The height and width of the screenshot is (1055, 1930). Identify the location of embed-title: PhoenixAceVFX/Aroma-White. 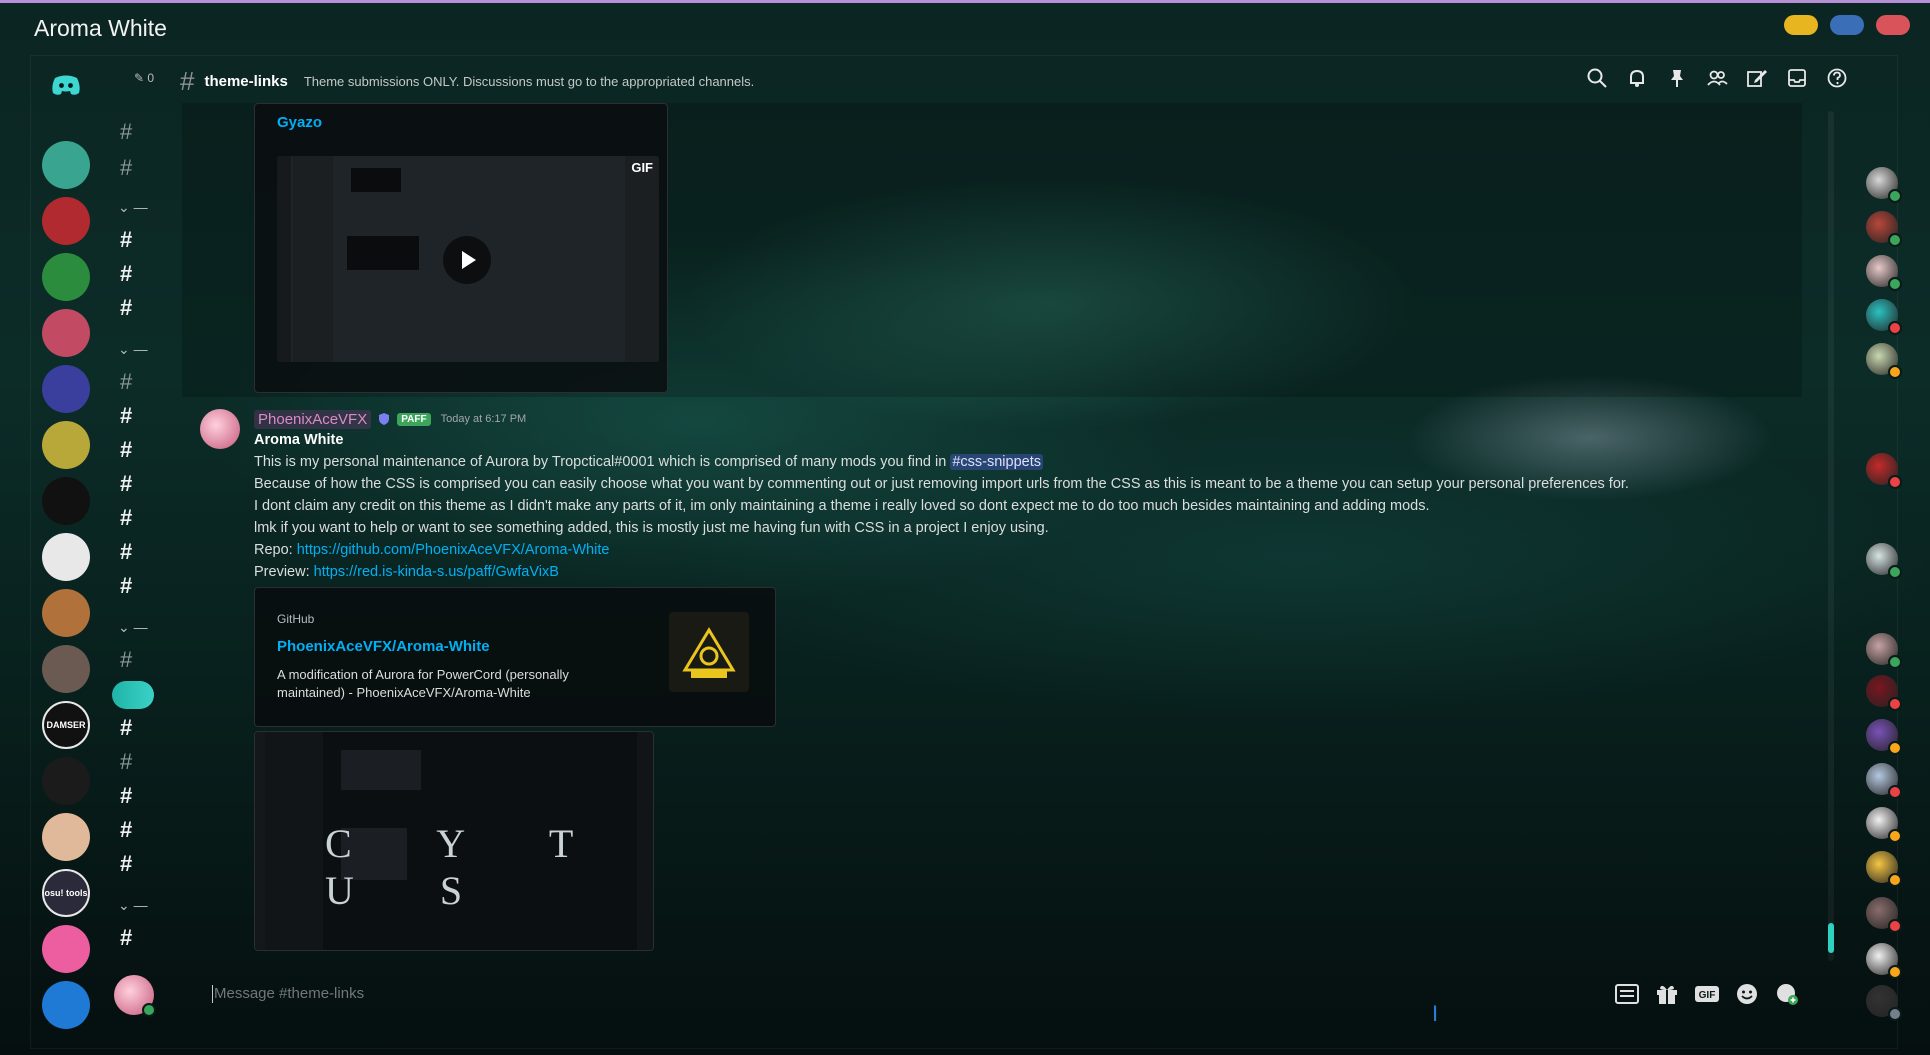
(383, 646).